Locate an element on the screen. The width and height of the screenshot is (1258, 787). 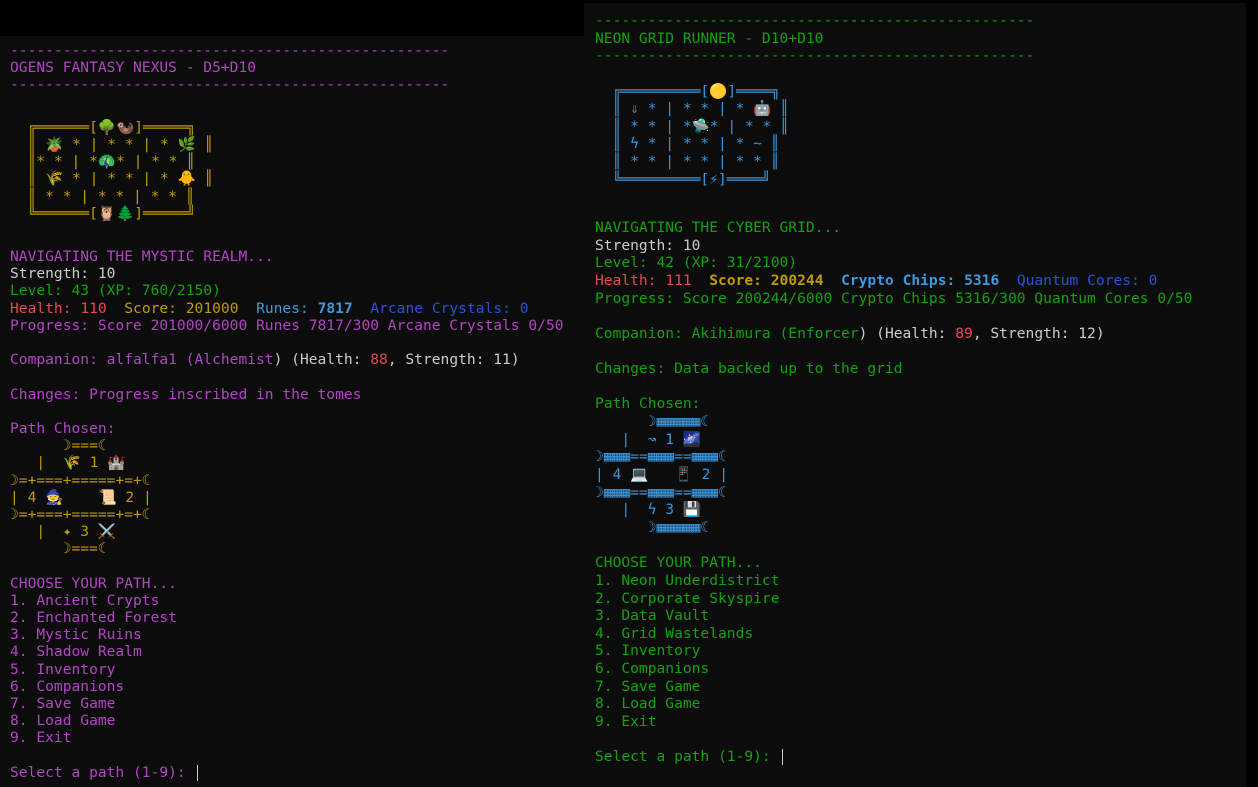
path-row: | 🌾 1 🏰 is located at coordinates (68, 463).